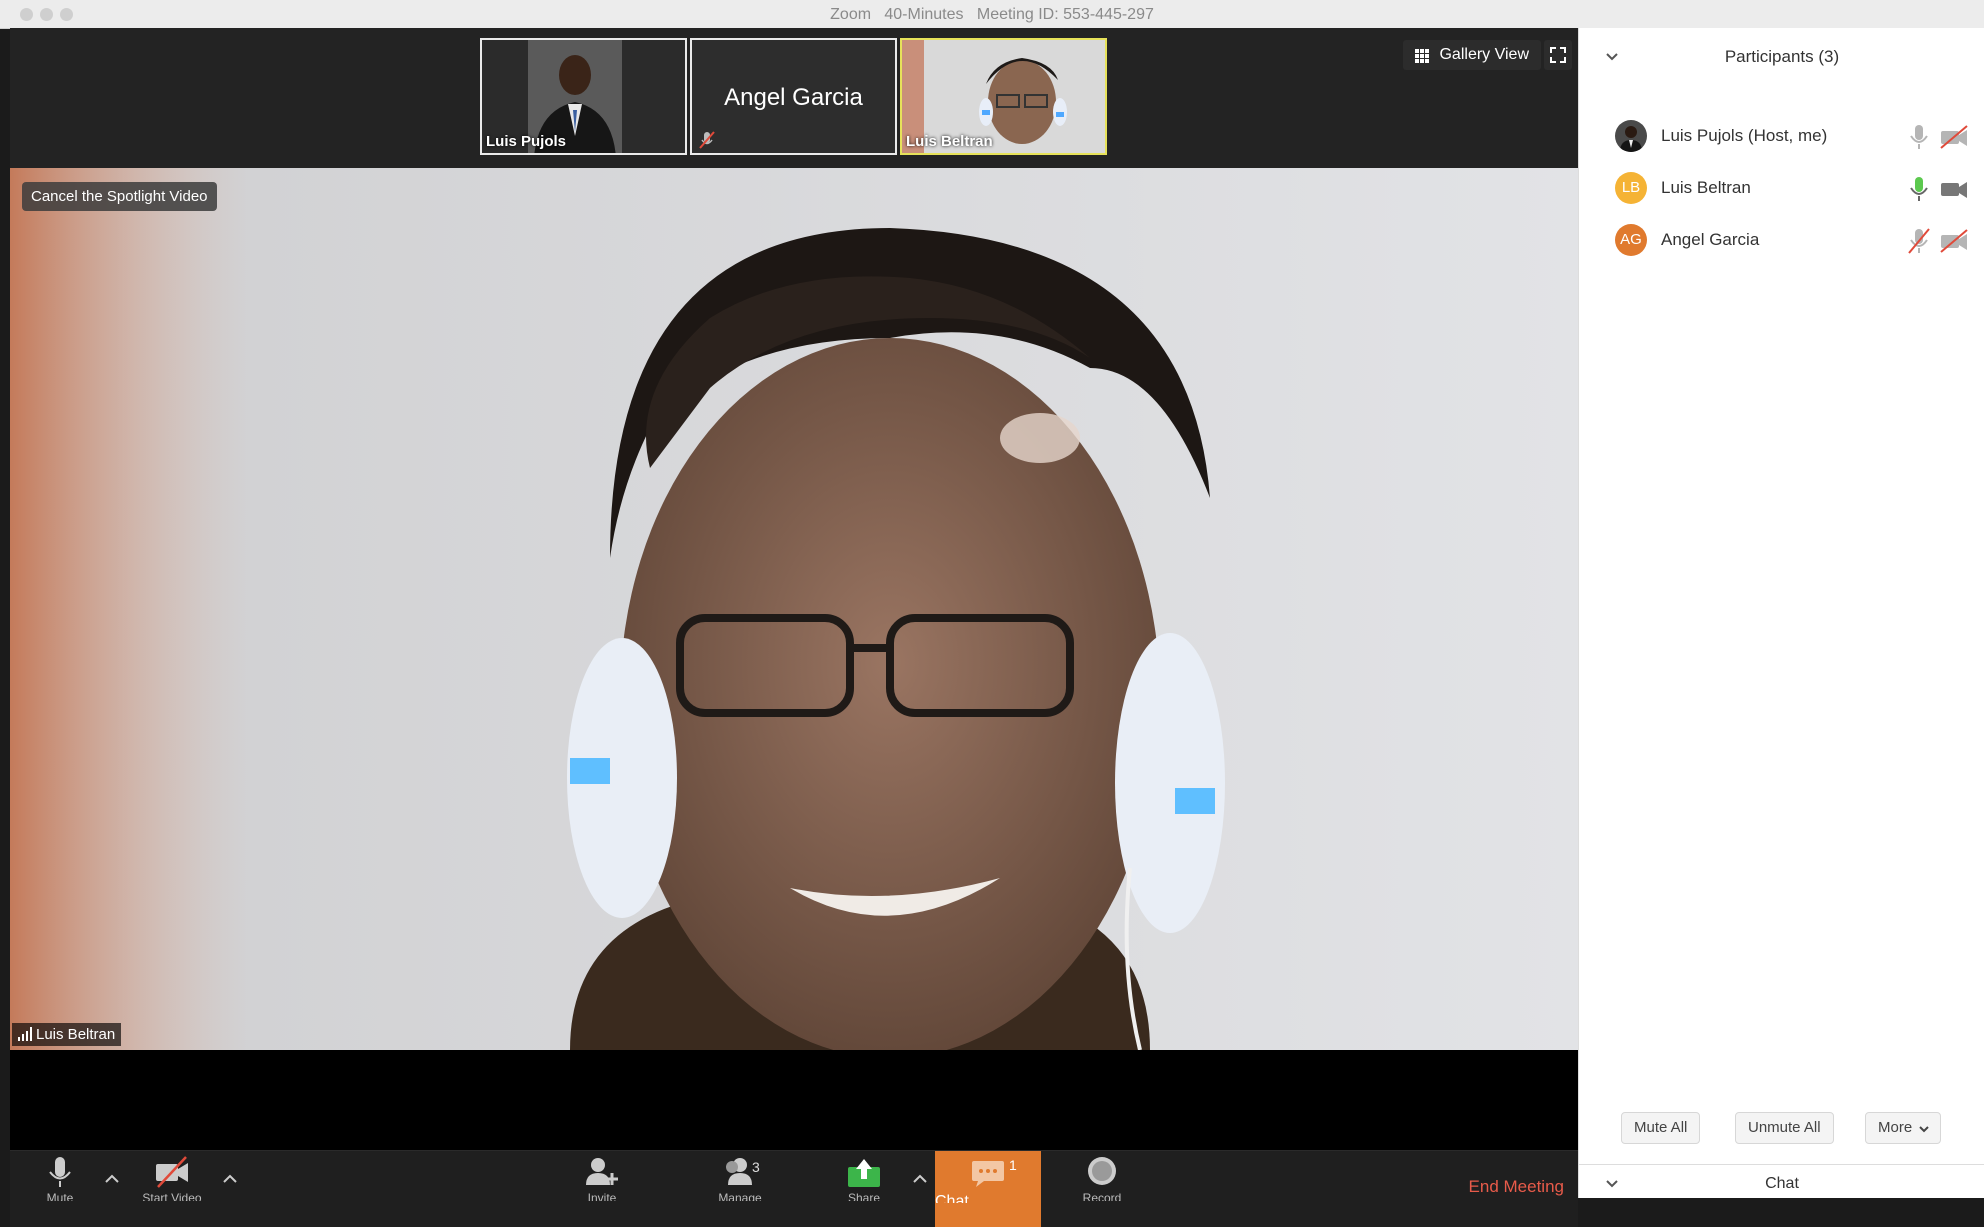 The image size is (1984, 1227). I want to click on start-video-button: Start Video, so click(172, 1191).